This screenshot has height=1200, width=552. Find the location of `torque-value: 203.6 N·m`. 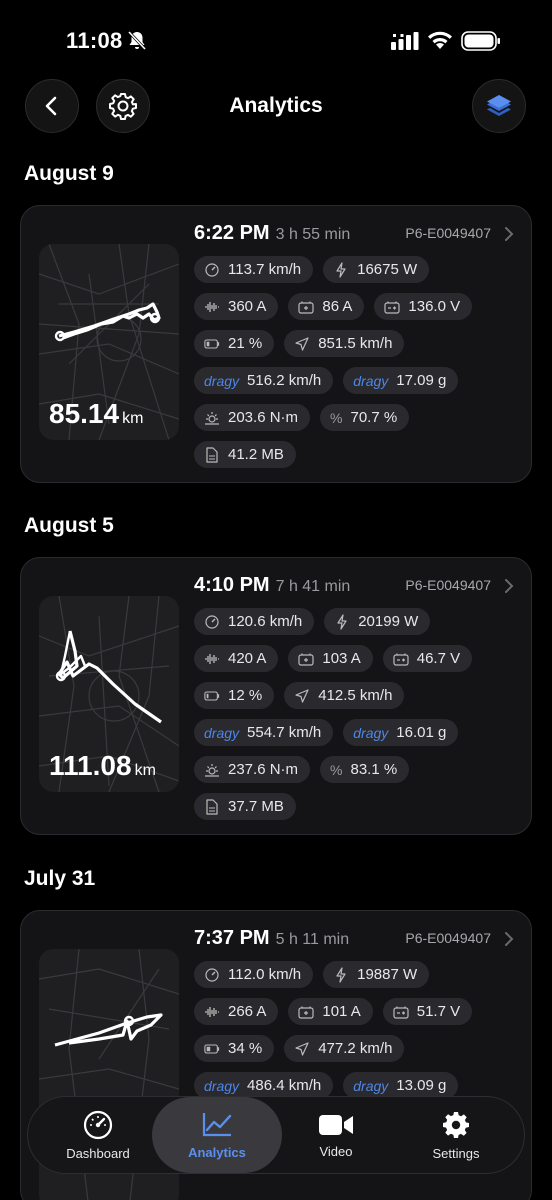

torque-value: 203.6 N·m is located at coordinates (263, 417).